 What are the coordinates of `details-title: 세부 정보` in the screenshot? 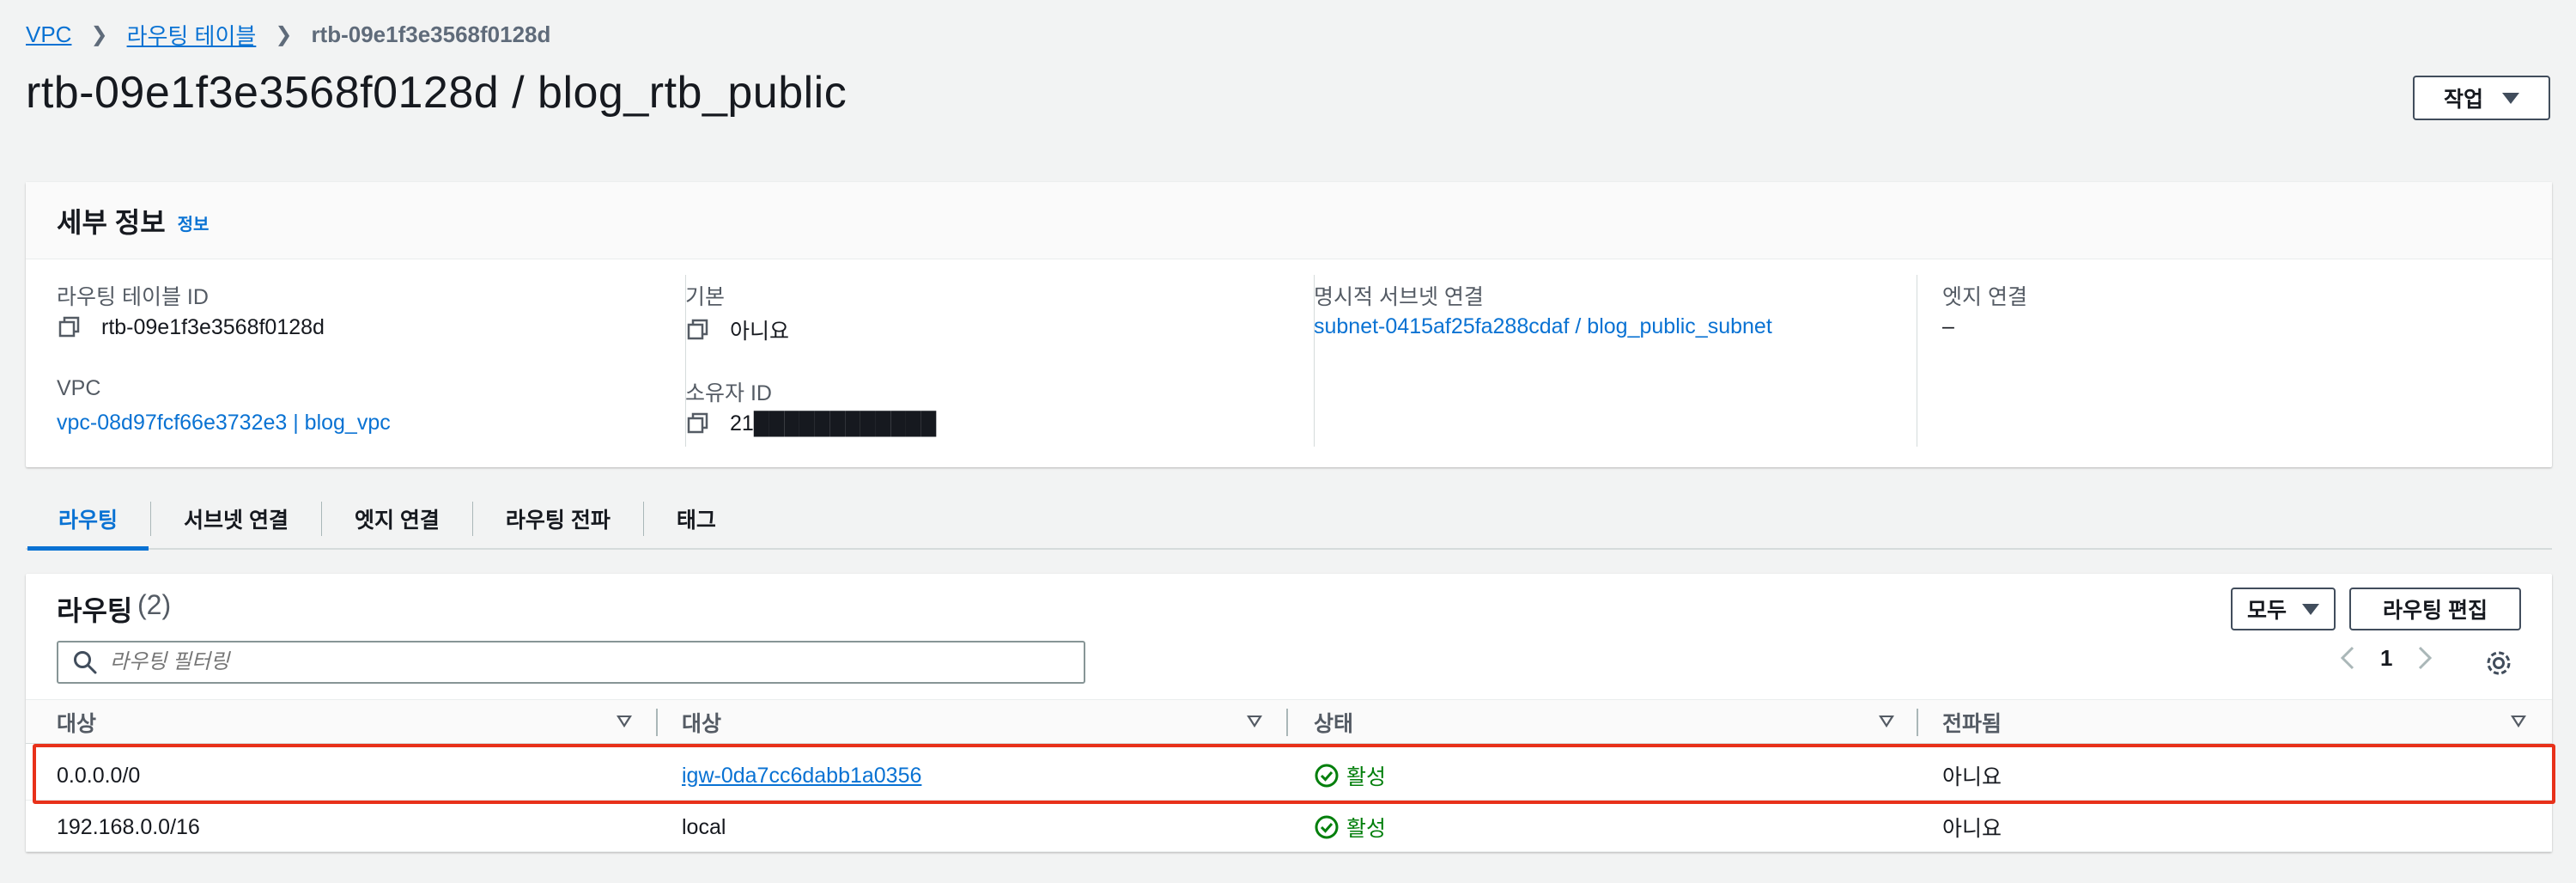 It's located at (112, 222).